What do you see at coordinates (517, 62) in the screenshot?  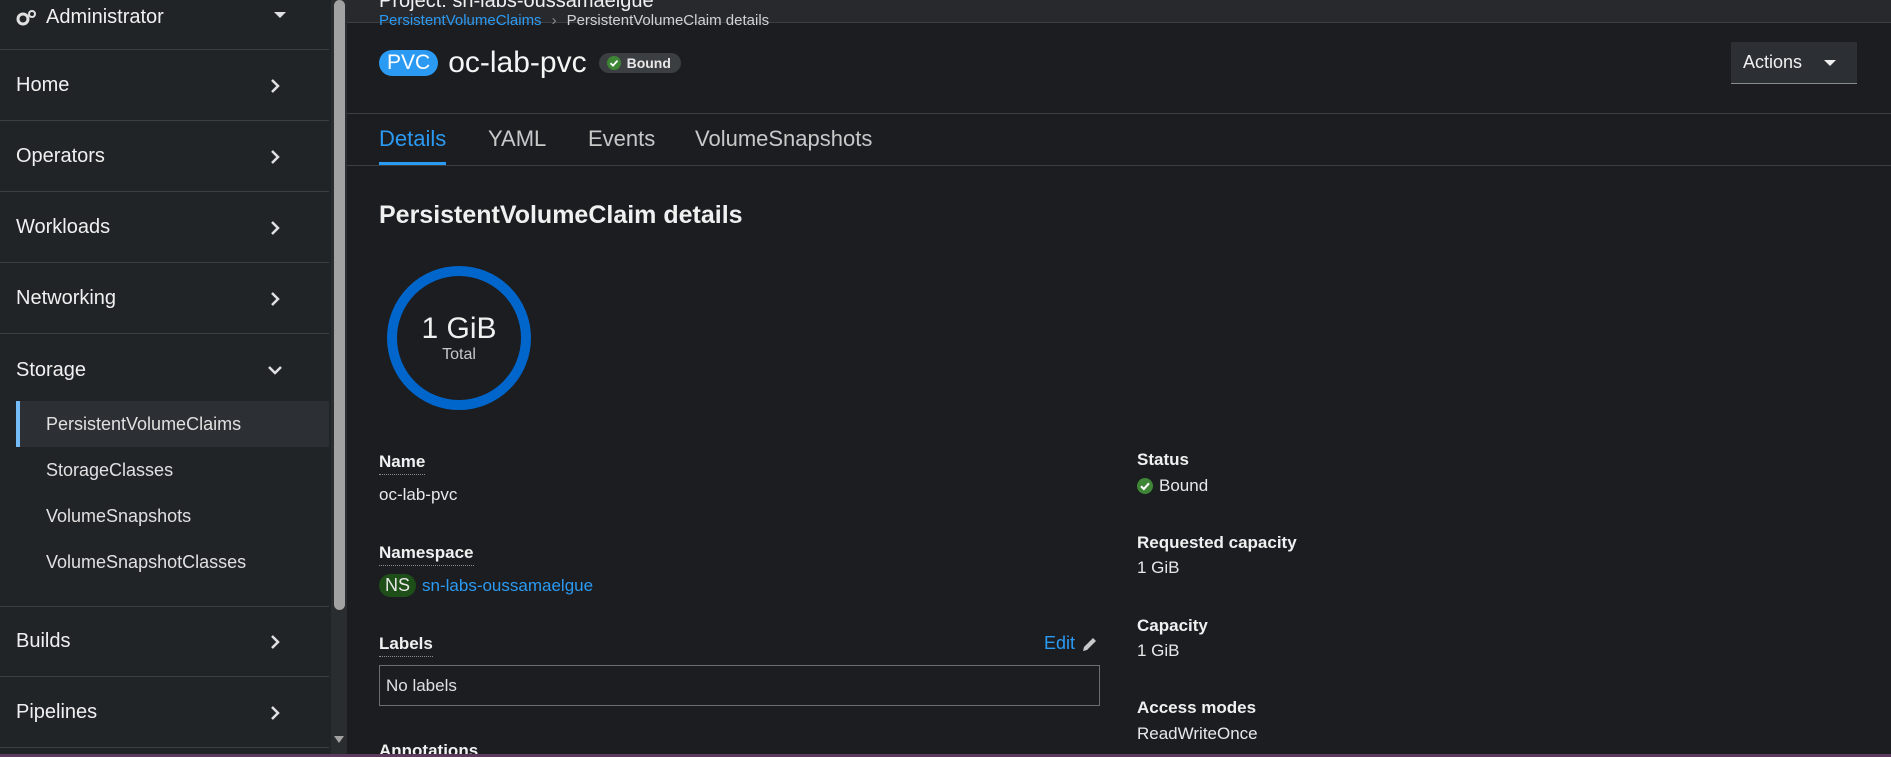 I see `resource-name: oc-lab-pvc` at bounding box center [517, 62].